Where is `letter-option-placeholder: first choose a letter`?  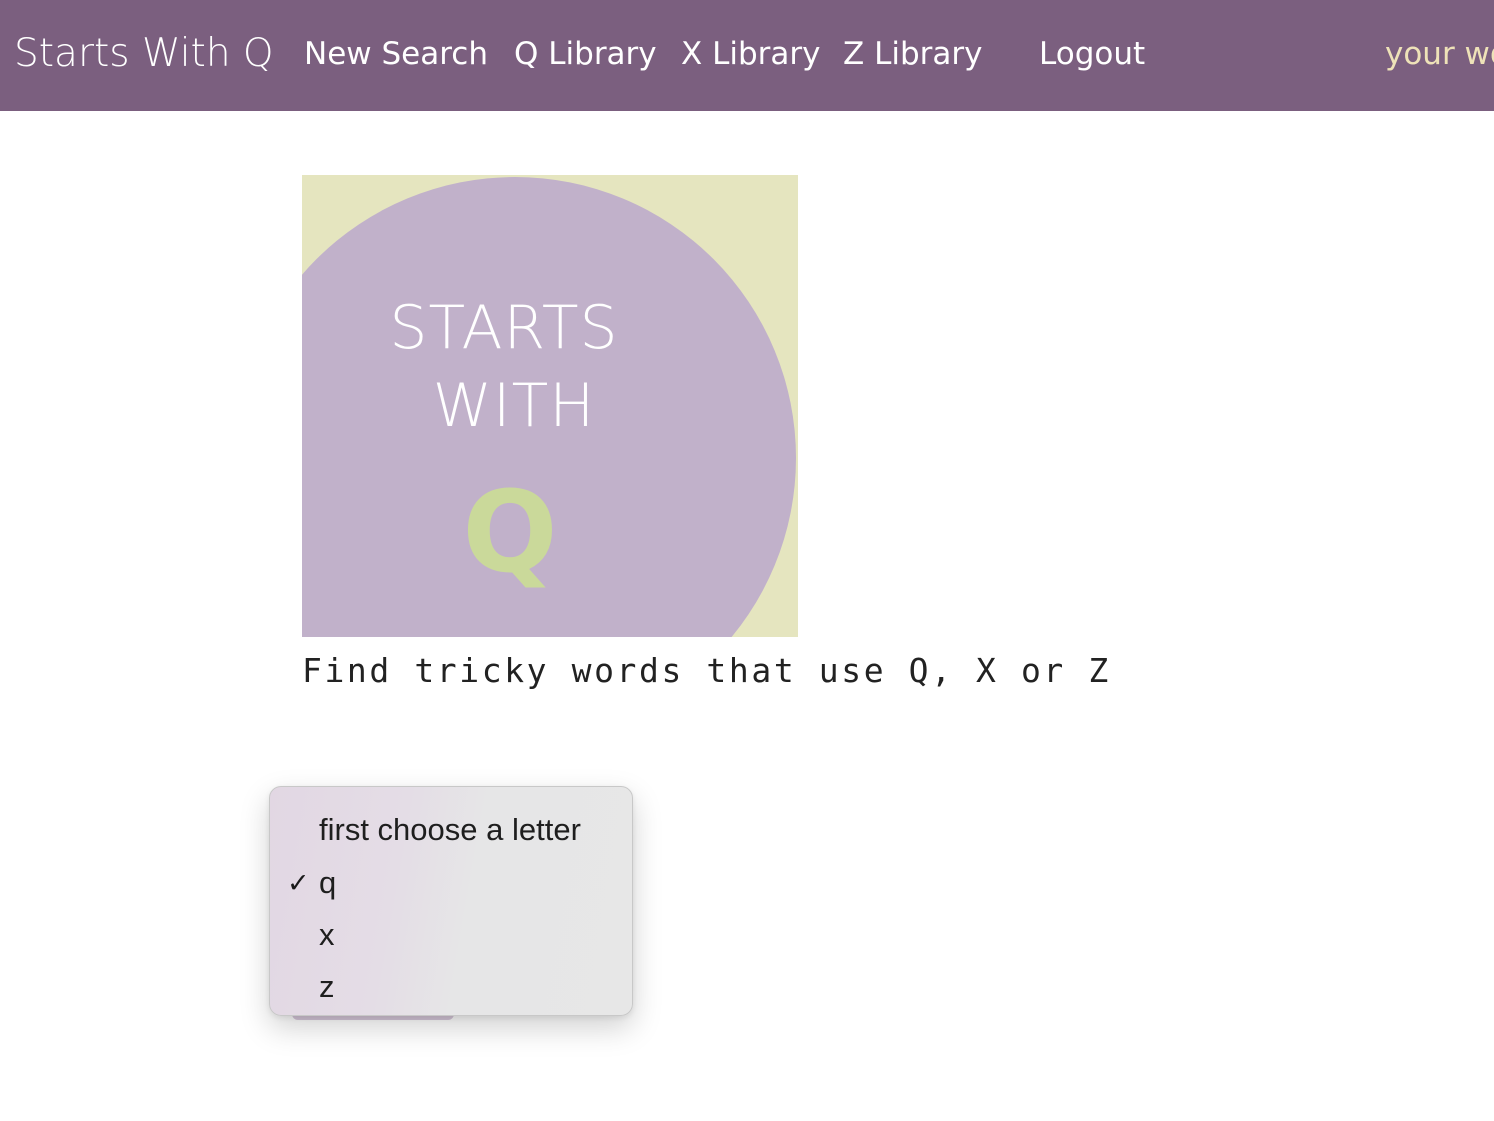
letter-option-placeholder: first choose a letter is located at coordinates (452, 830).